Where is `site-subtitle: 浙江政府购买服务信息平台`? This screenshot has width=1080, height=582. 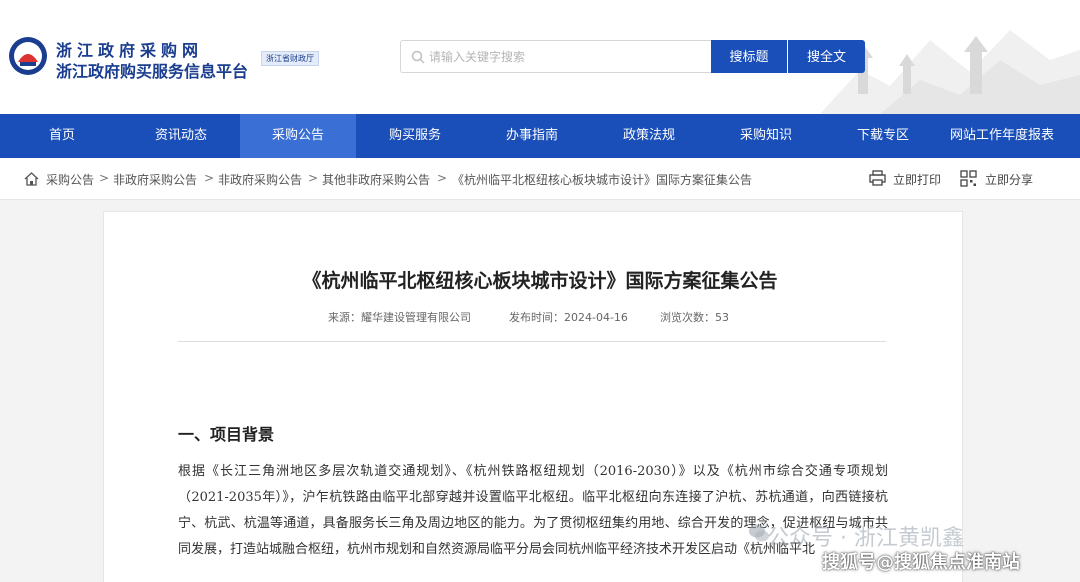 site-subtitle: 浙江政府购买服务信息平台 is located at coordinates (152, 71).